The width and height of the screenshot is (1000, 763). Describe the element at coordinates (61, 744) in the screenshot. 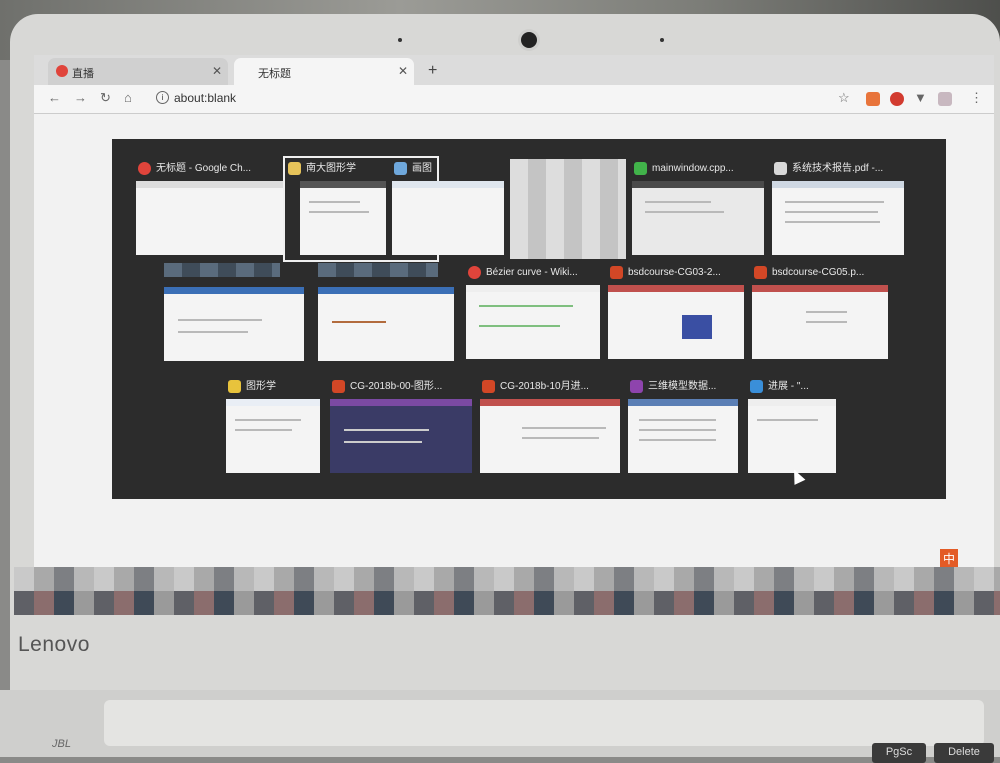

I see `speaker-brand-logo: JBL` at that location.